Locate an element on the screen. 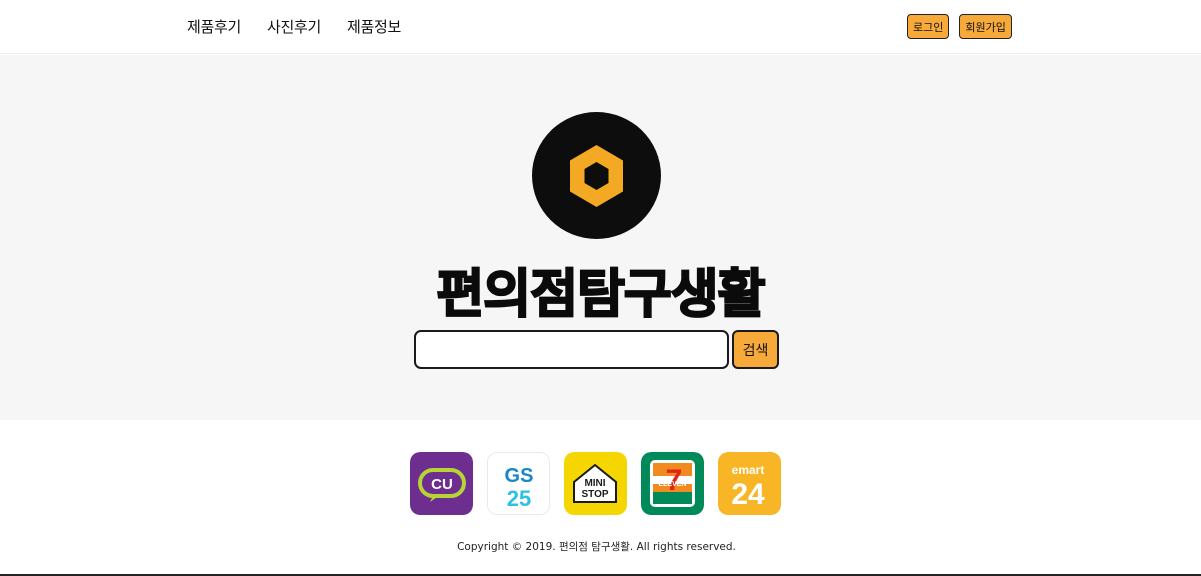 The height and width of the screenshot is (576, 1201). main-nav: 제품후기 사진후기 제품정보 is located at coordinates (294, 26).